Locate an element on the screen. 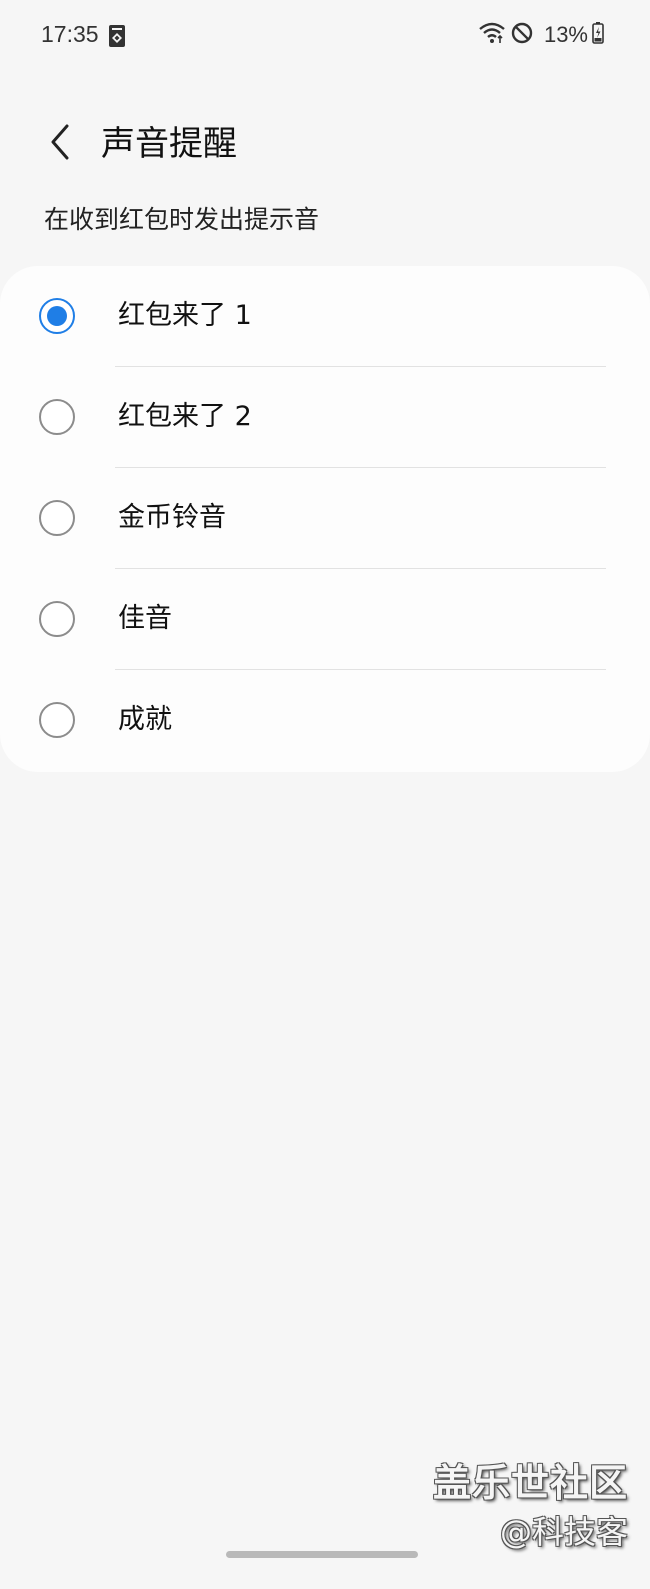  status-time: 17:35 is located at coordinates (70, 34).